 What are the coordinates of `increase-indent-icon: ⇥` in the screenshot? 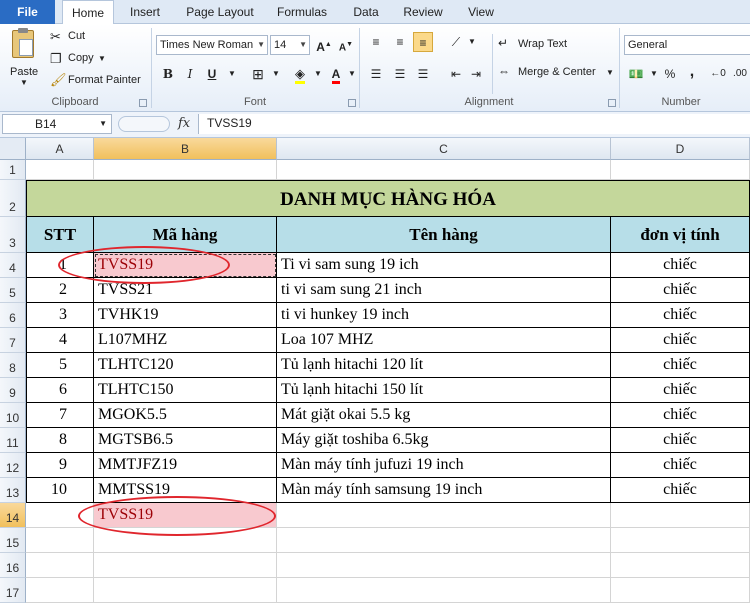 It's located at (476, 74).